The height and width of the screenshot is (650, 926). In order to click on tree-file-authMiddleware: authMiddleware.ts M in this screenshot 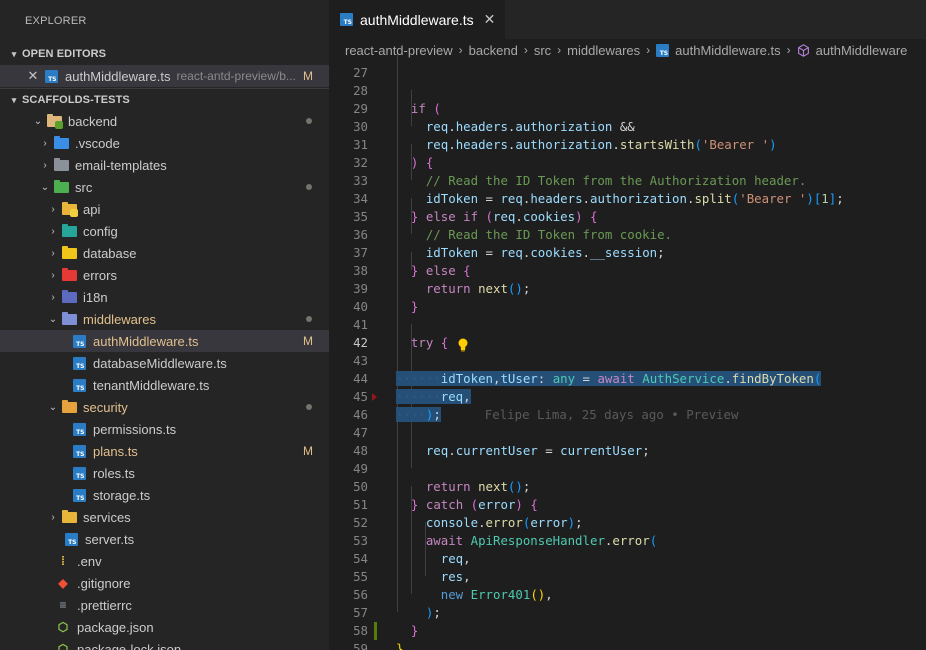, I will do `click(164, 341)`.